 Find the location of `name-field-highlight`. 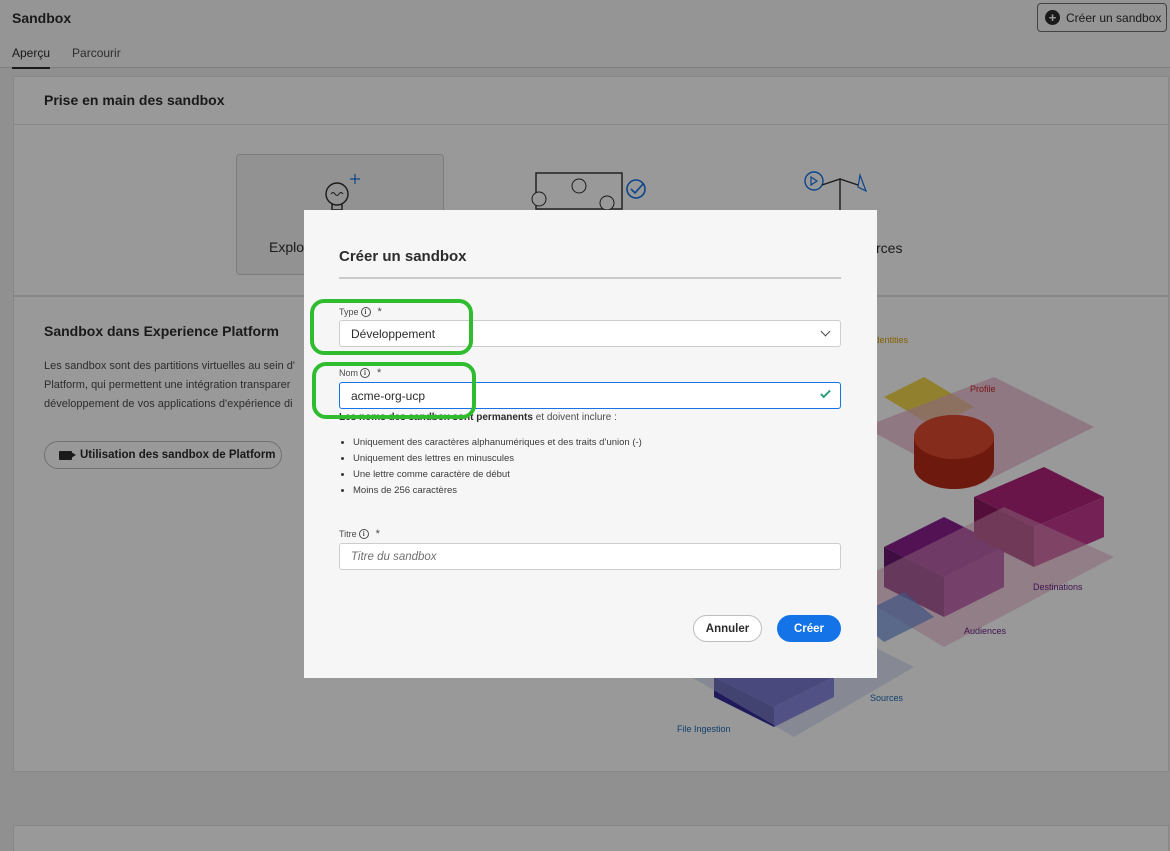

name-field-highlight is located at coordinates (394, 390).